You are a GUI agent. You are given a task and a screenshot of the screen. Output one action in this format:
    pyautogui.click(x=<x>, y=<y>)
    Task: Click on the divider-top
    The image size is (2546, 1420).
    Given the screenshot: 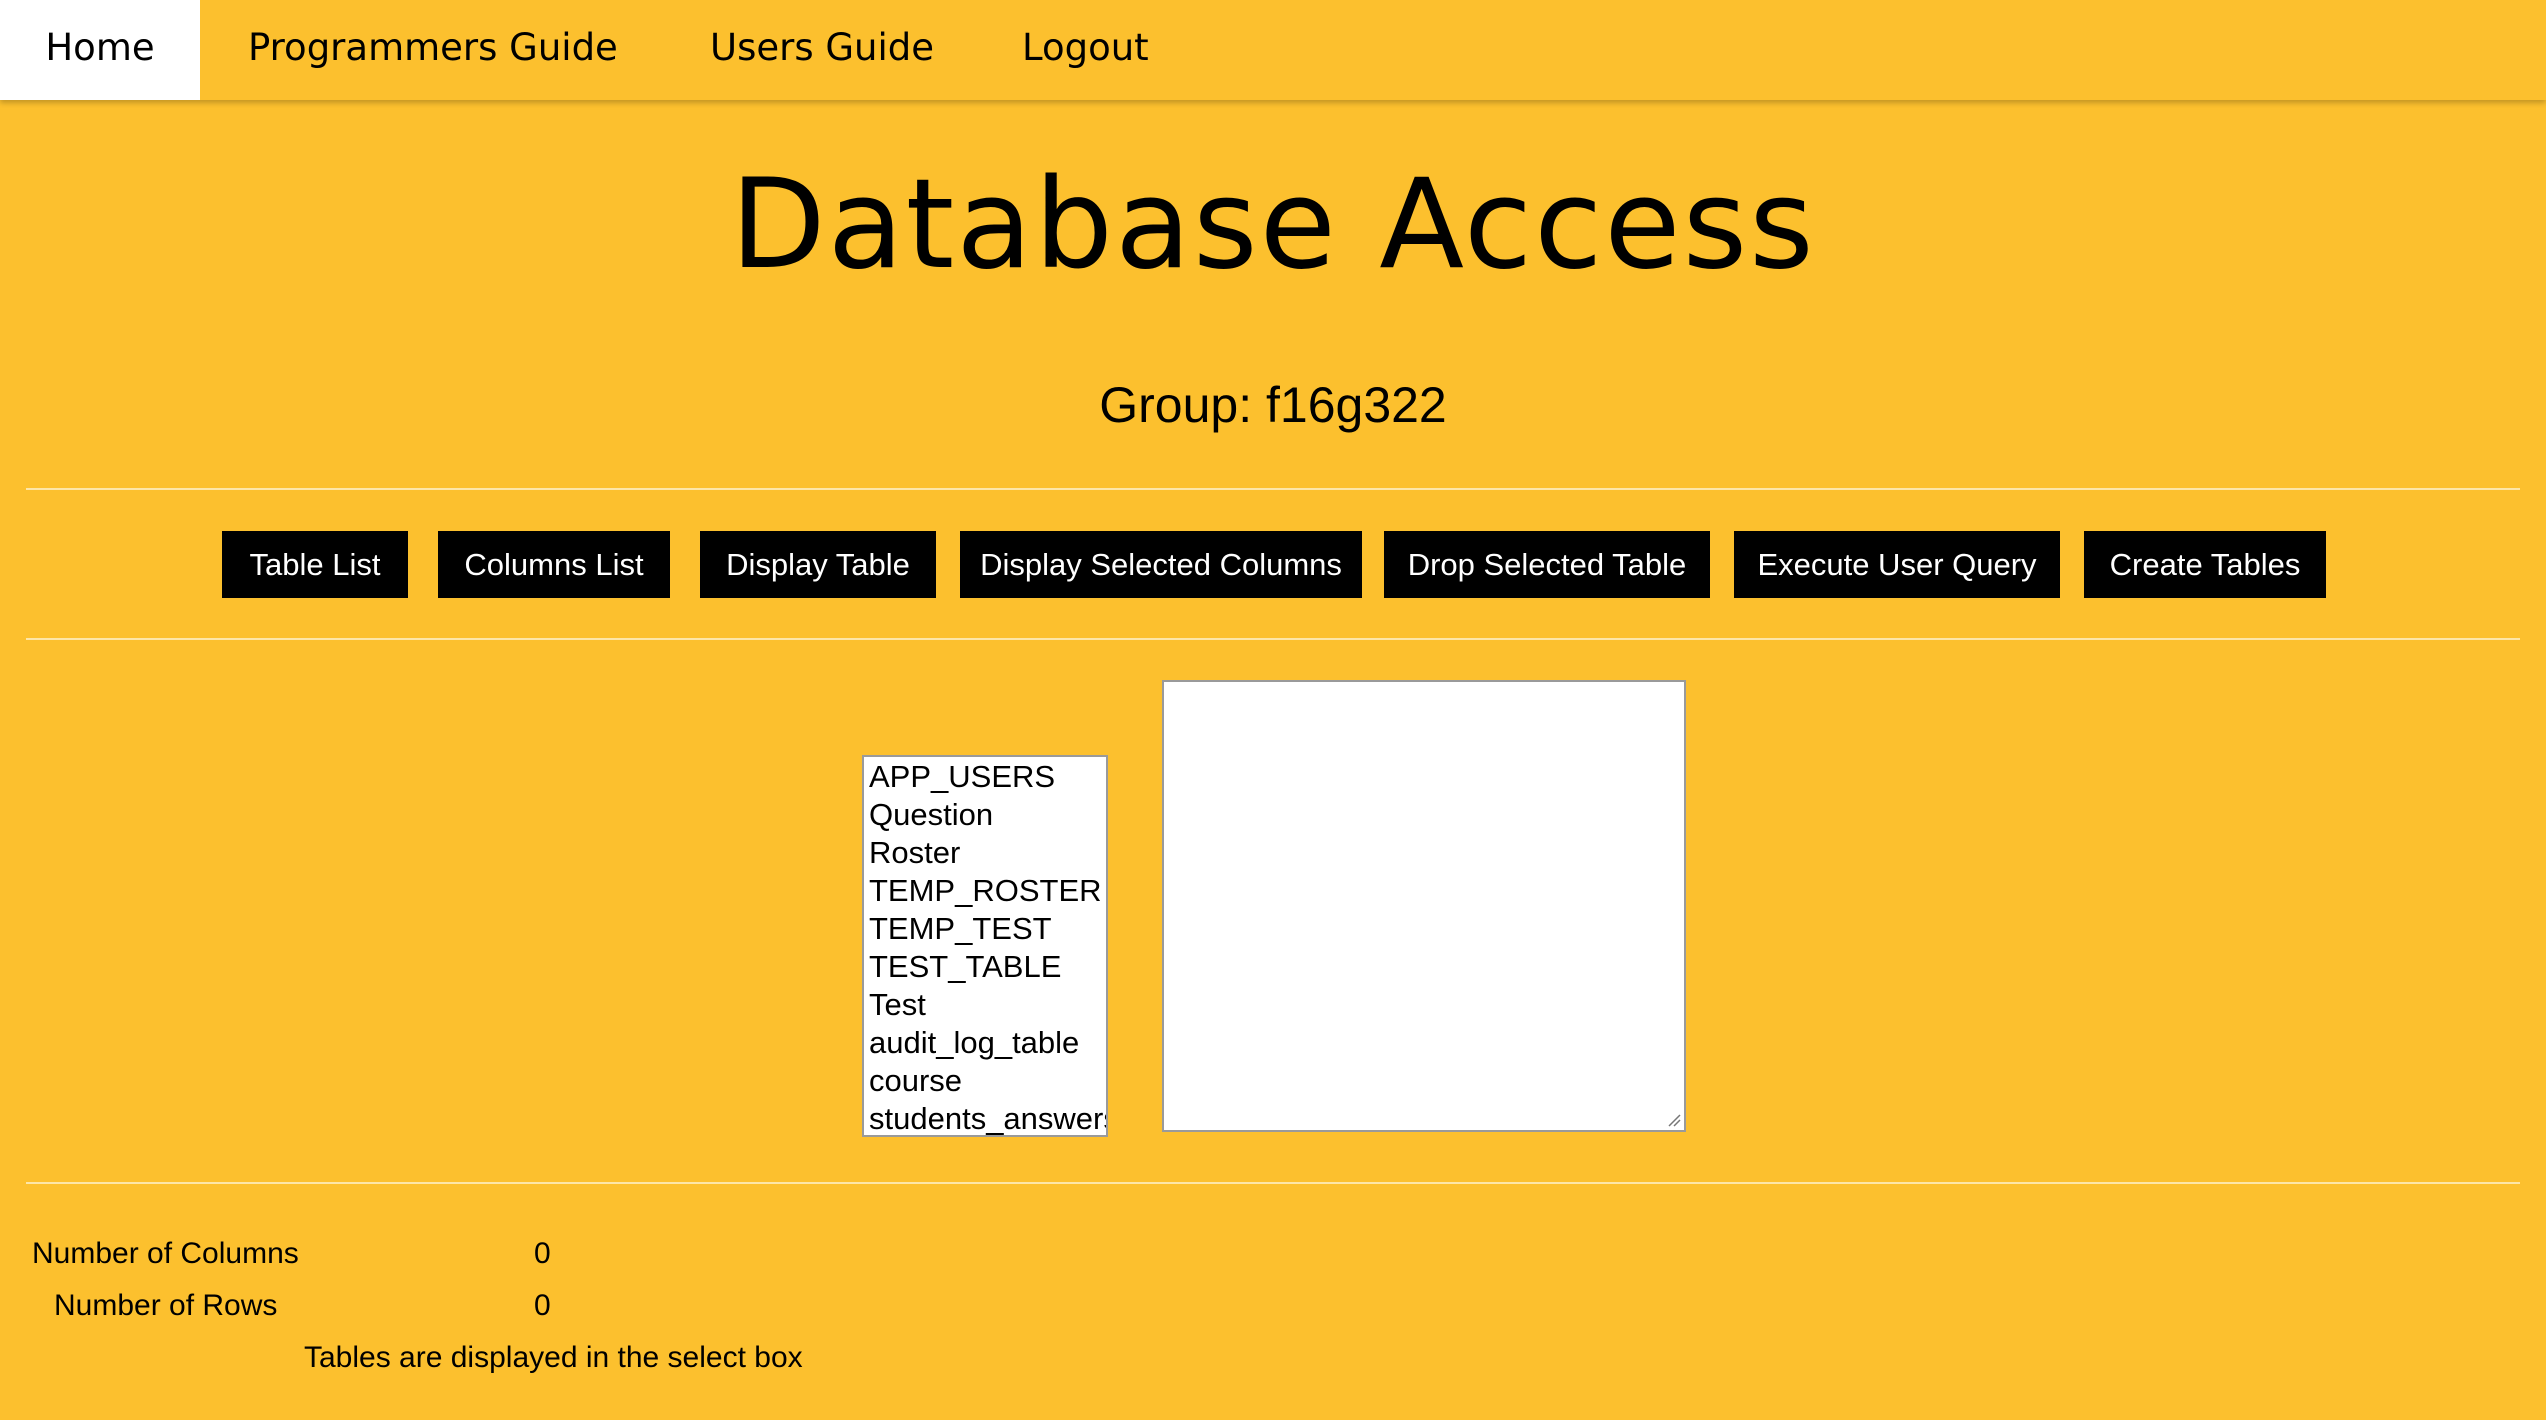 What is the action you would take?
    pyautogui.click(x=1273, y=489)
    